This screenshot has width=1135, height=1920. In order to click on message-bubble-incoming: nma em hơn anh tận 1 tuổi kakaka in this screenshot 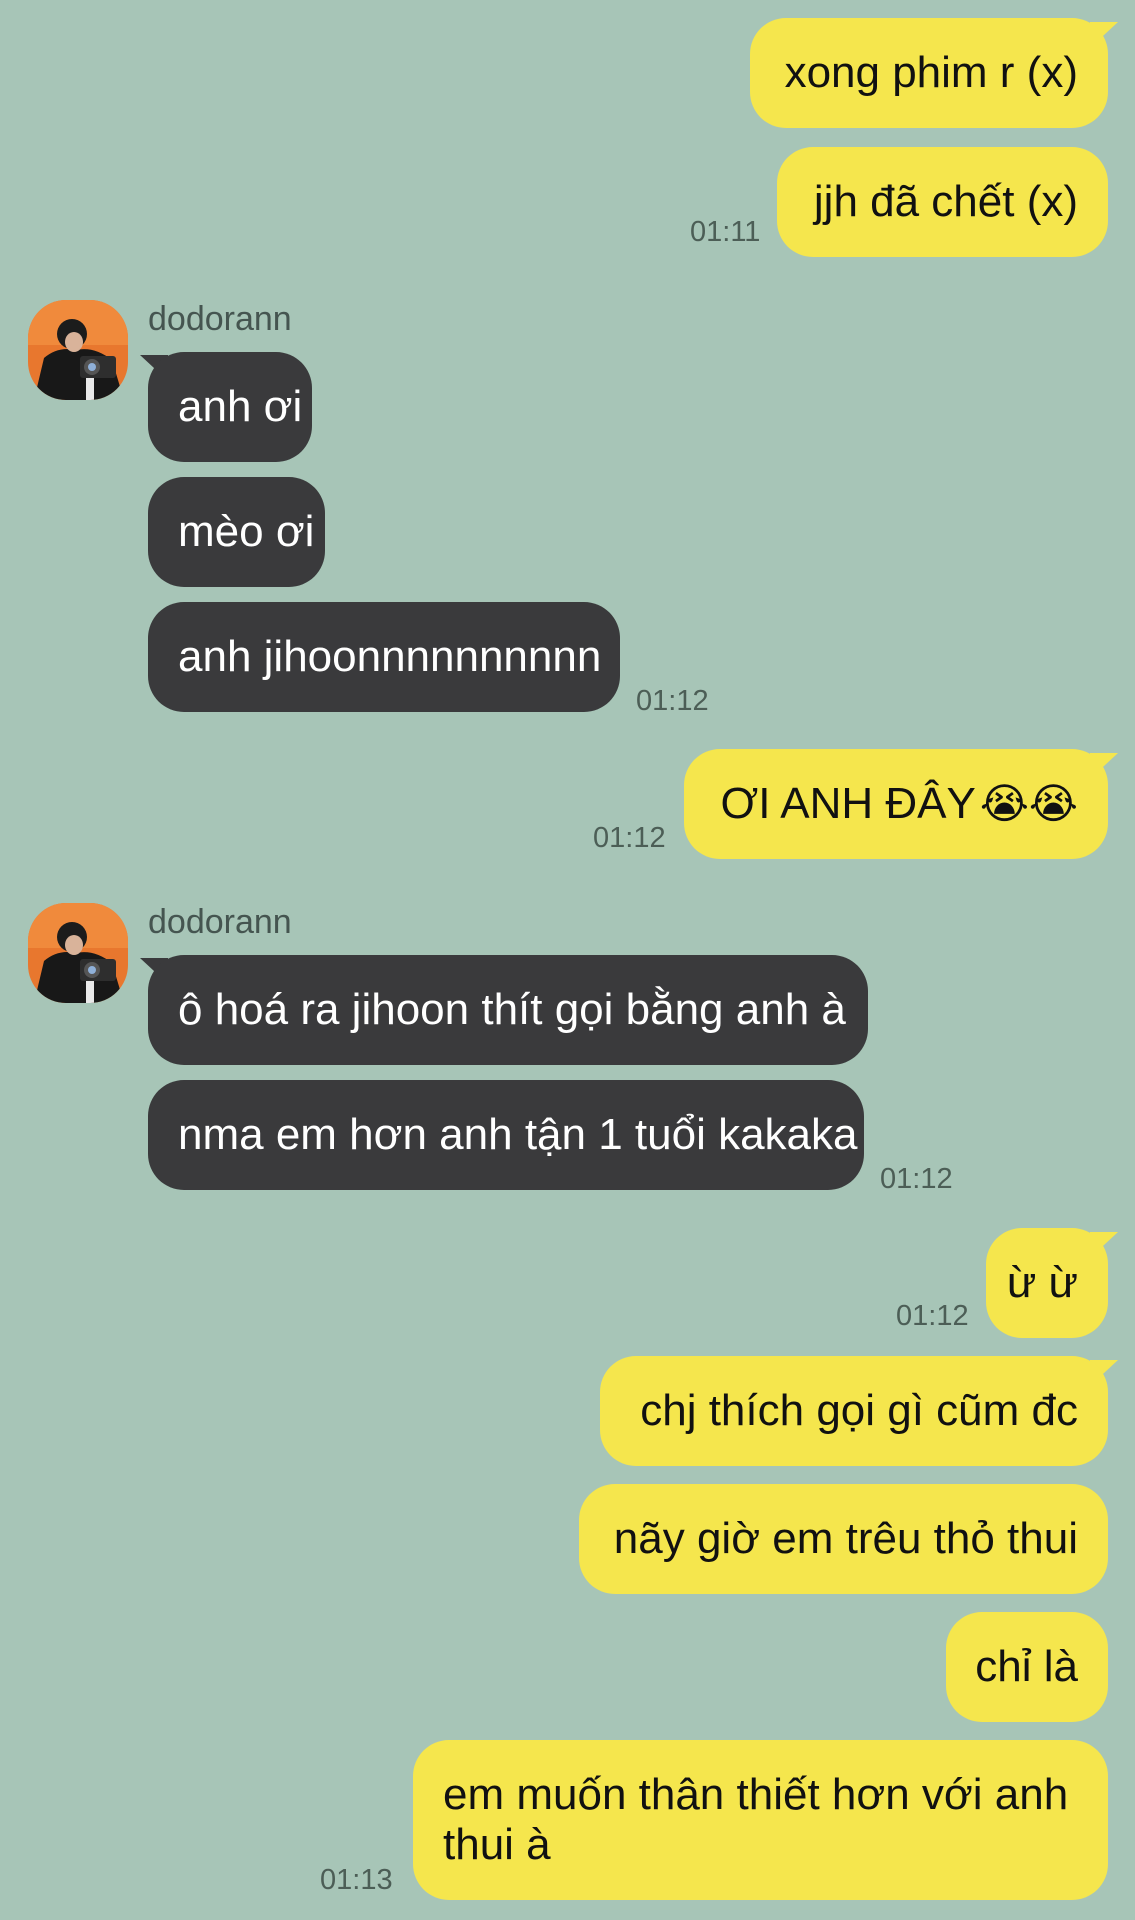, I will do `click(506, 1135)`.